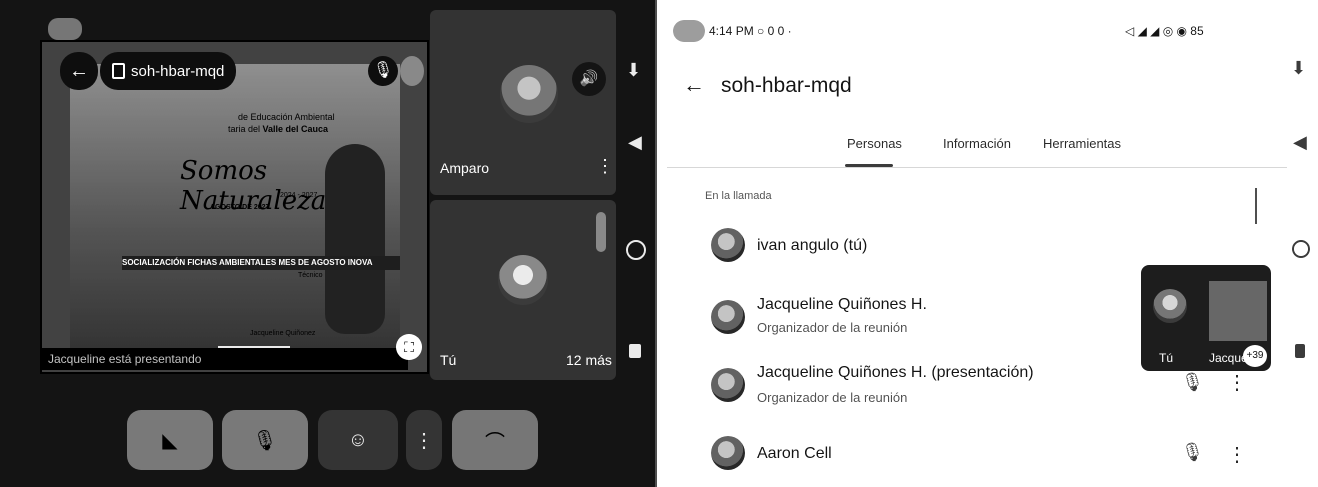  Describe the element at coordinates (283, 333) in the screenshot. I see `slide-speaker: Jacqueline Quiñonez` at that location.